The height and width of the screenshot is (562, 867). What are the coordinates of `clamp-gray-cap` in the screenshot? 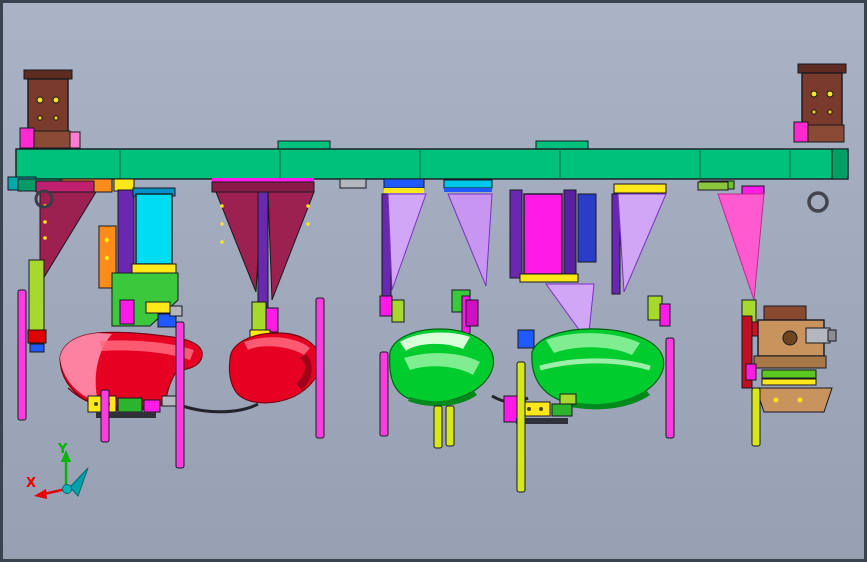 It's located at (832, 335).